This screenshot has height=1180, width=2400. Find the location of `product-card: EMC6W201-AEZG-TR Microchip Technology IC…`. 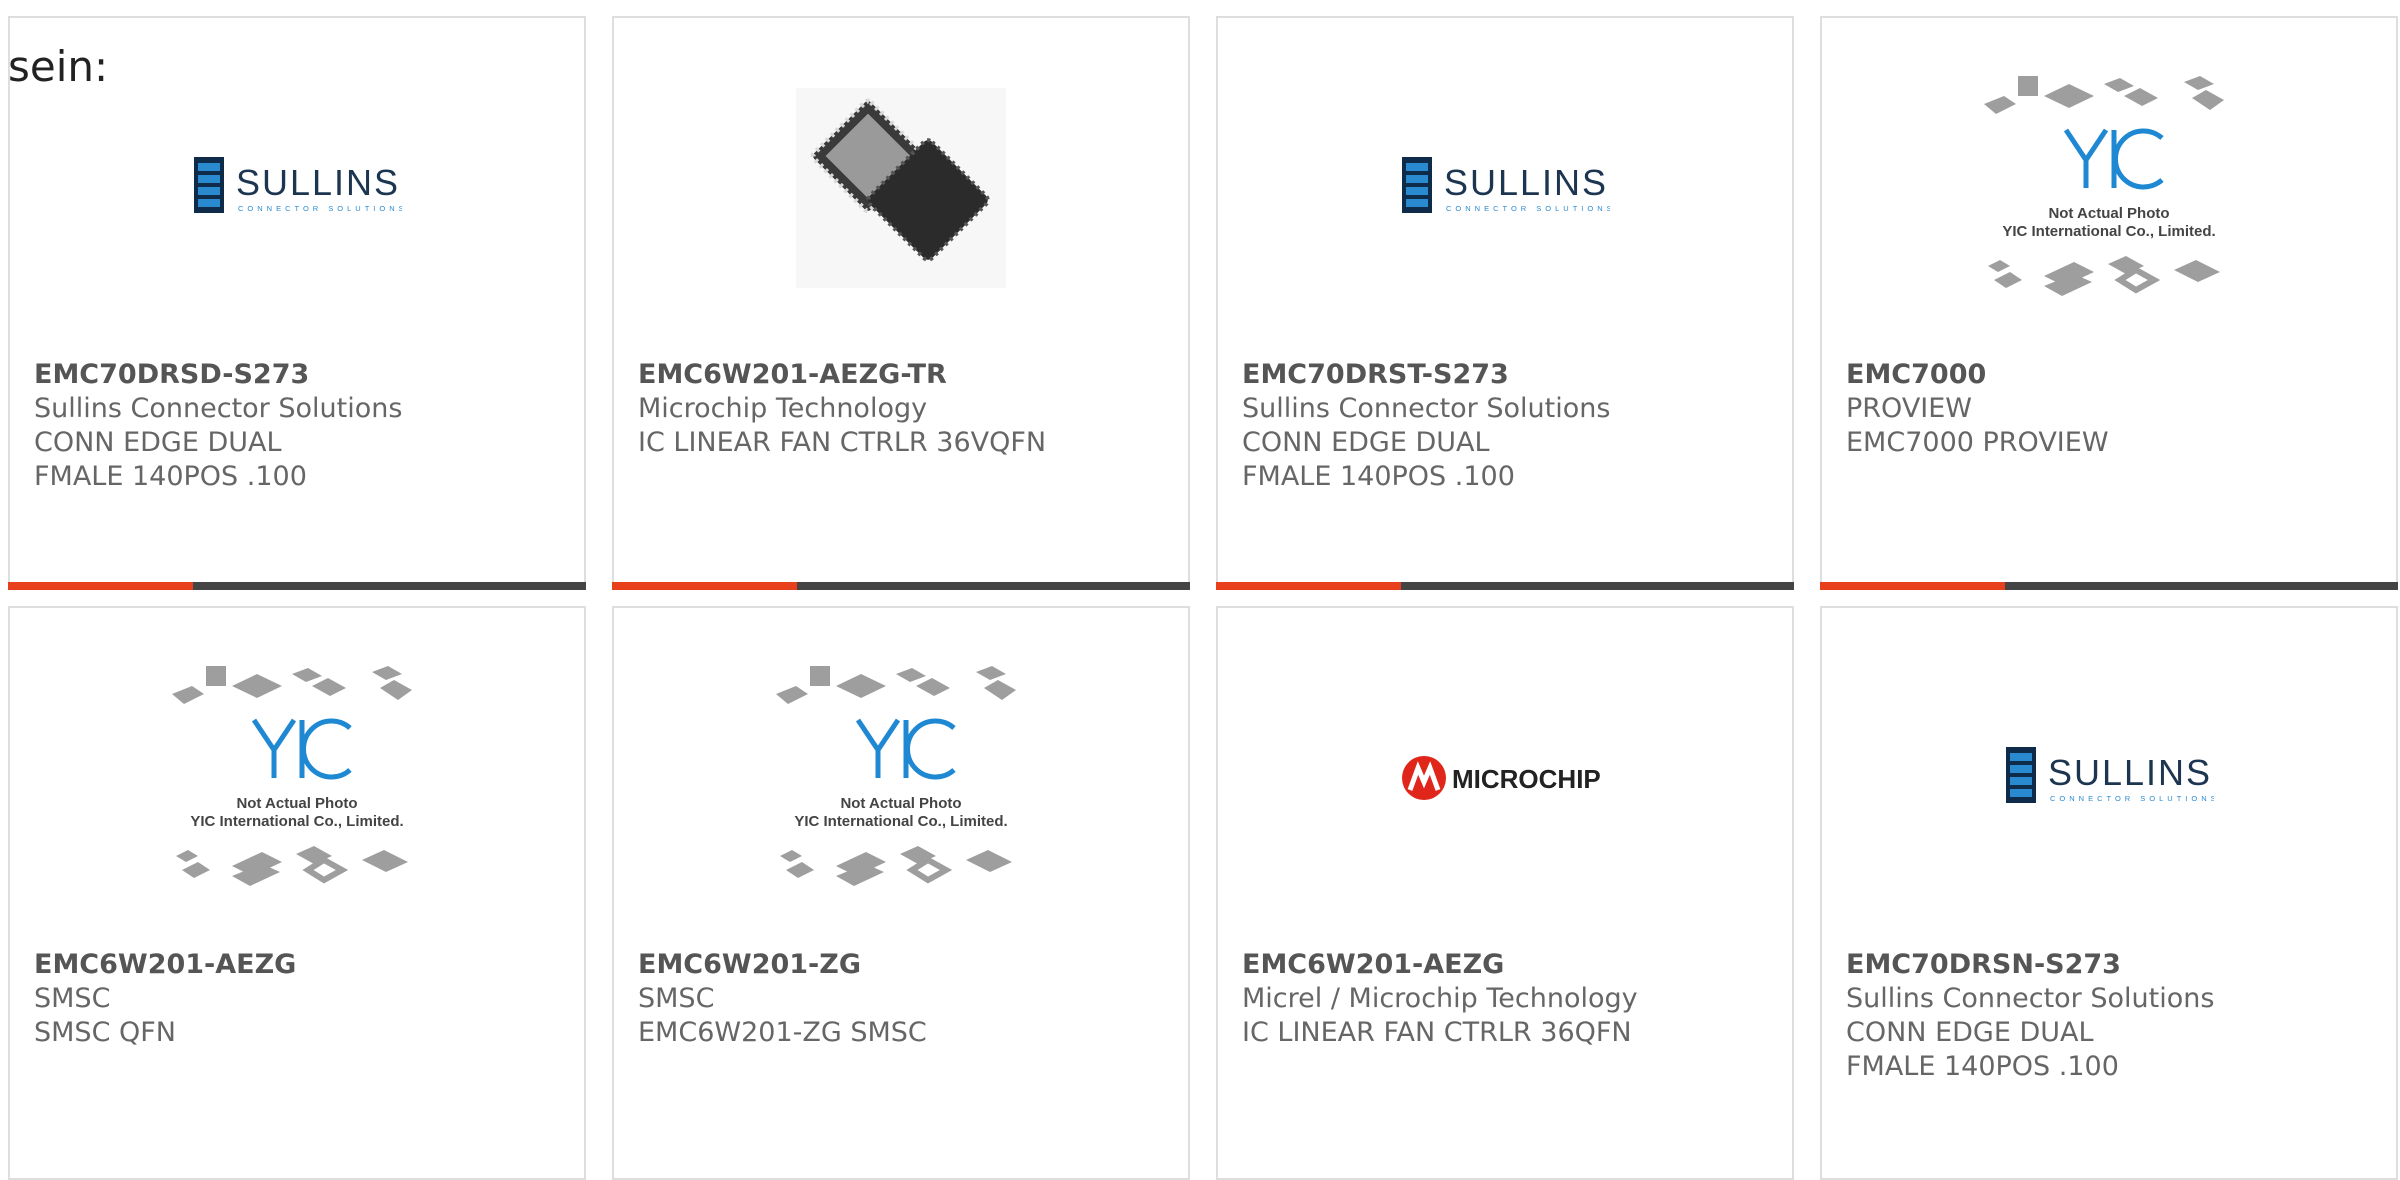

product-card: EMC6W201-AEZG-TR Microchip Technology IC… is located at coordinates (901, 303).